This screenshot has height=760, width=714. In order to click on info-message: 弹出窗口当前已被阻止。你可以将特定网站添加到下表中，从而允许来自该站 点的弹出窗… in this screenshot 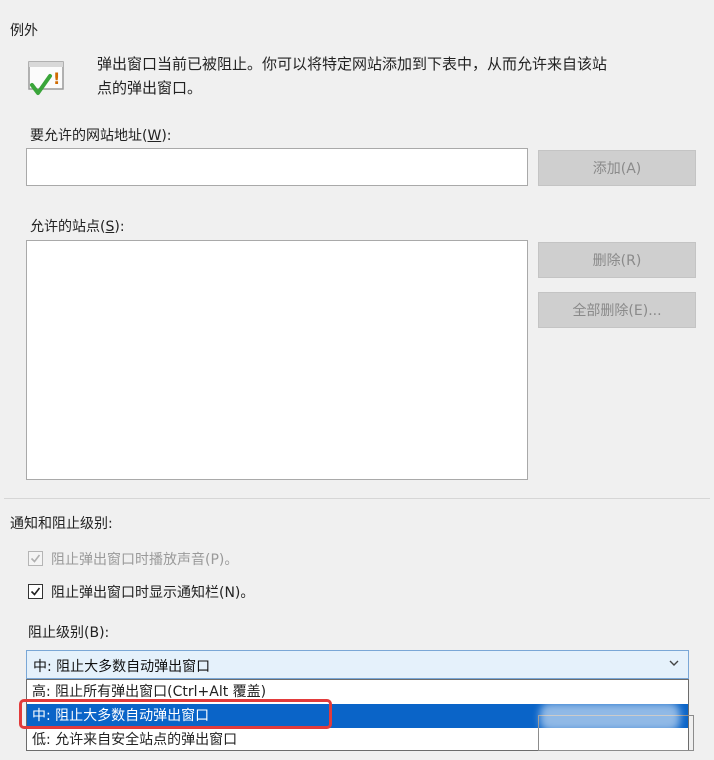, I will do `click(392, 76)`.